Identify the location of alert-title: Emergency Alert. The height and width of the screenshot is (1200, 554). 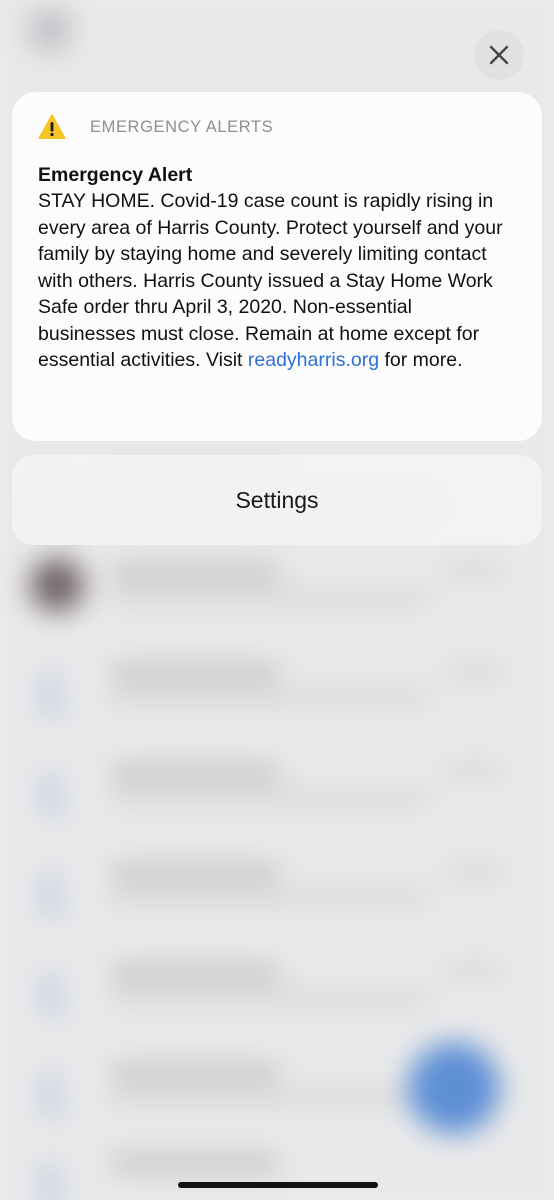
(115, 175).